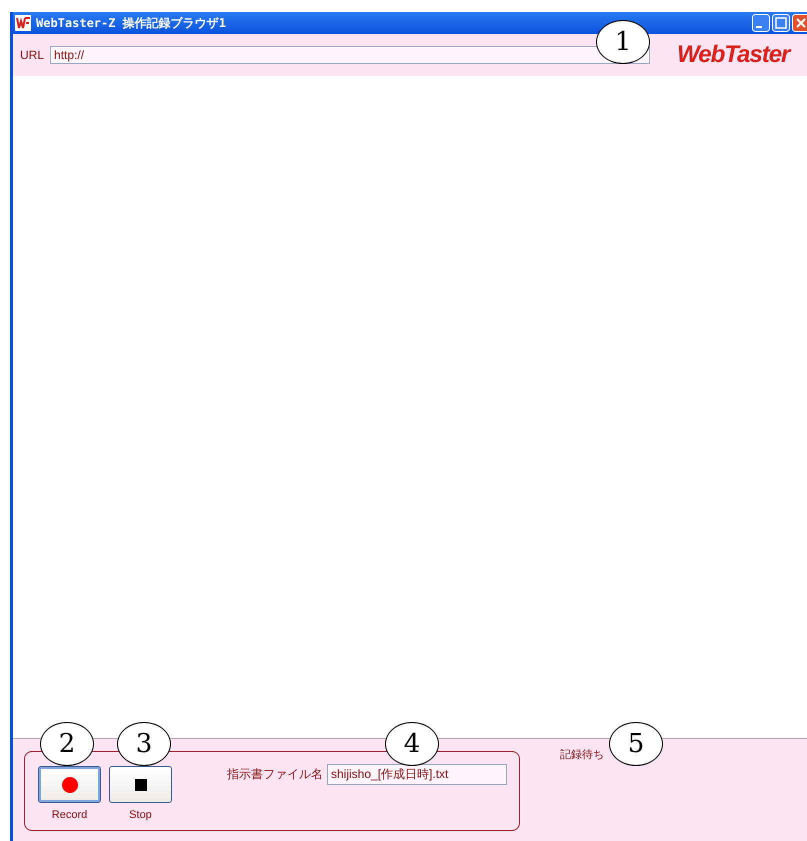 The image size is (807, 841). What do you see at coordinates (733, 55) in the screenshot?
I see `logo: WebTaster` at bounding box center [733, 55].